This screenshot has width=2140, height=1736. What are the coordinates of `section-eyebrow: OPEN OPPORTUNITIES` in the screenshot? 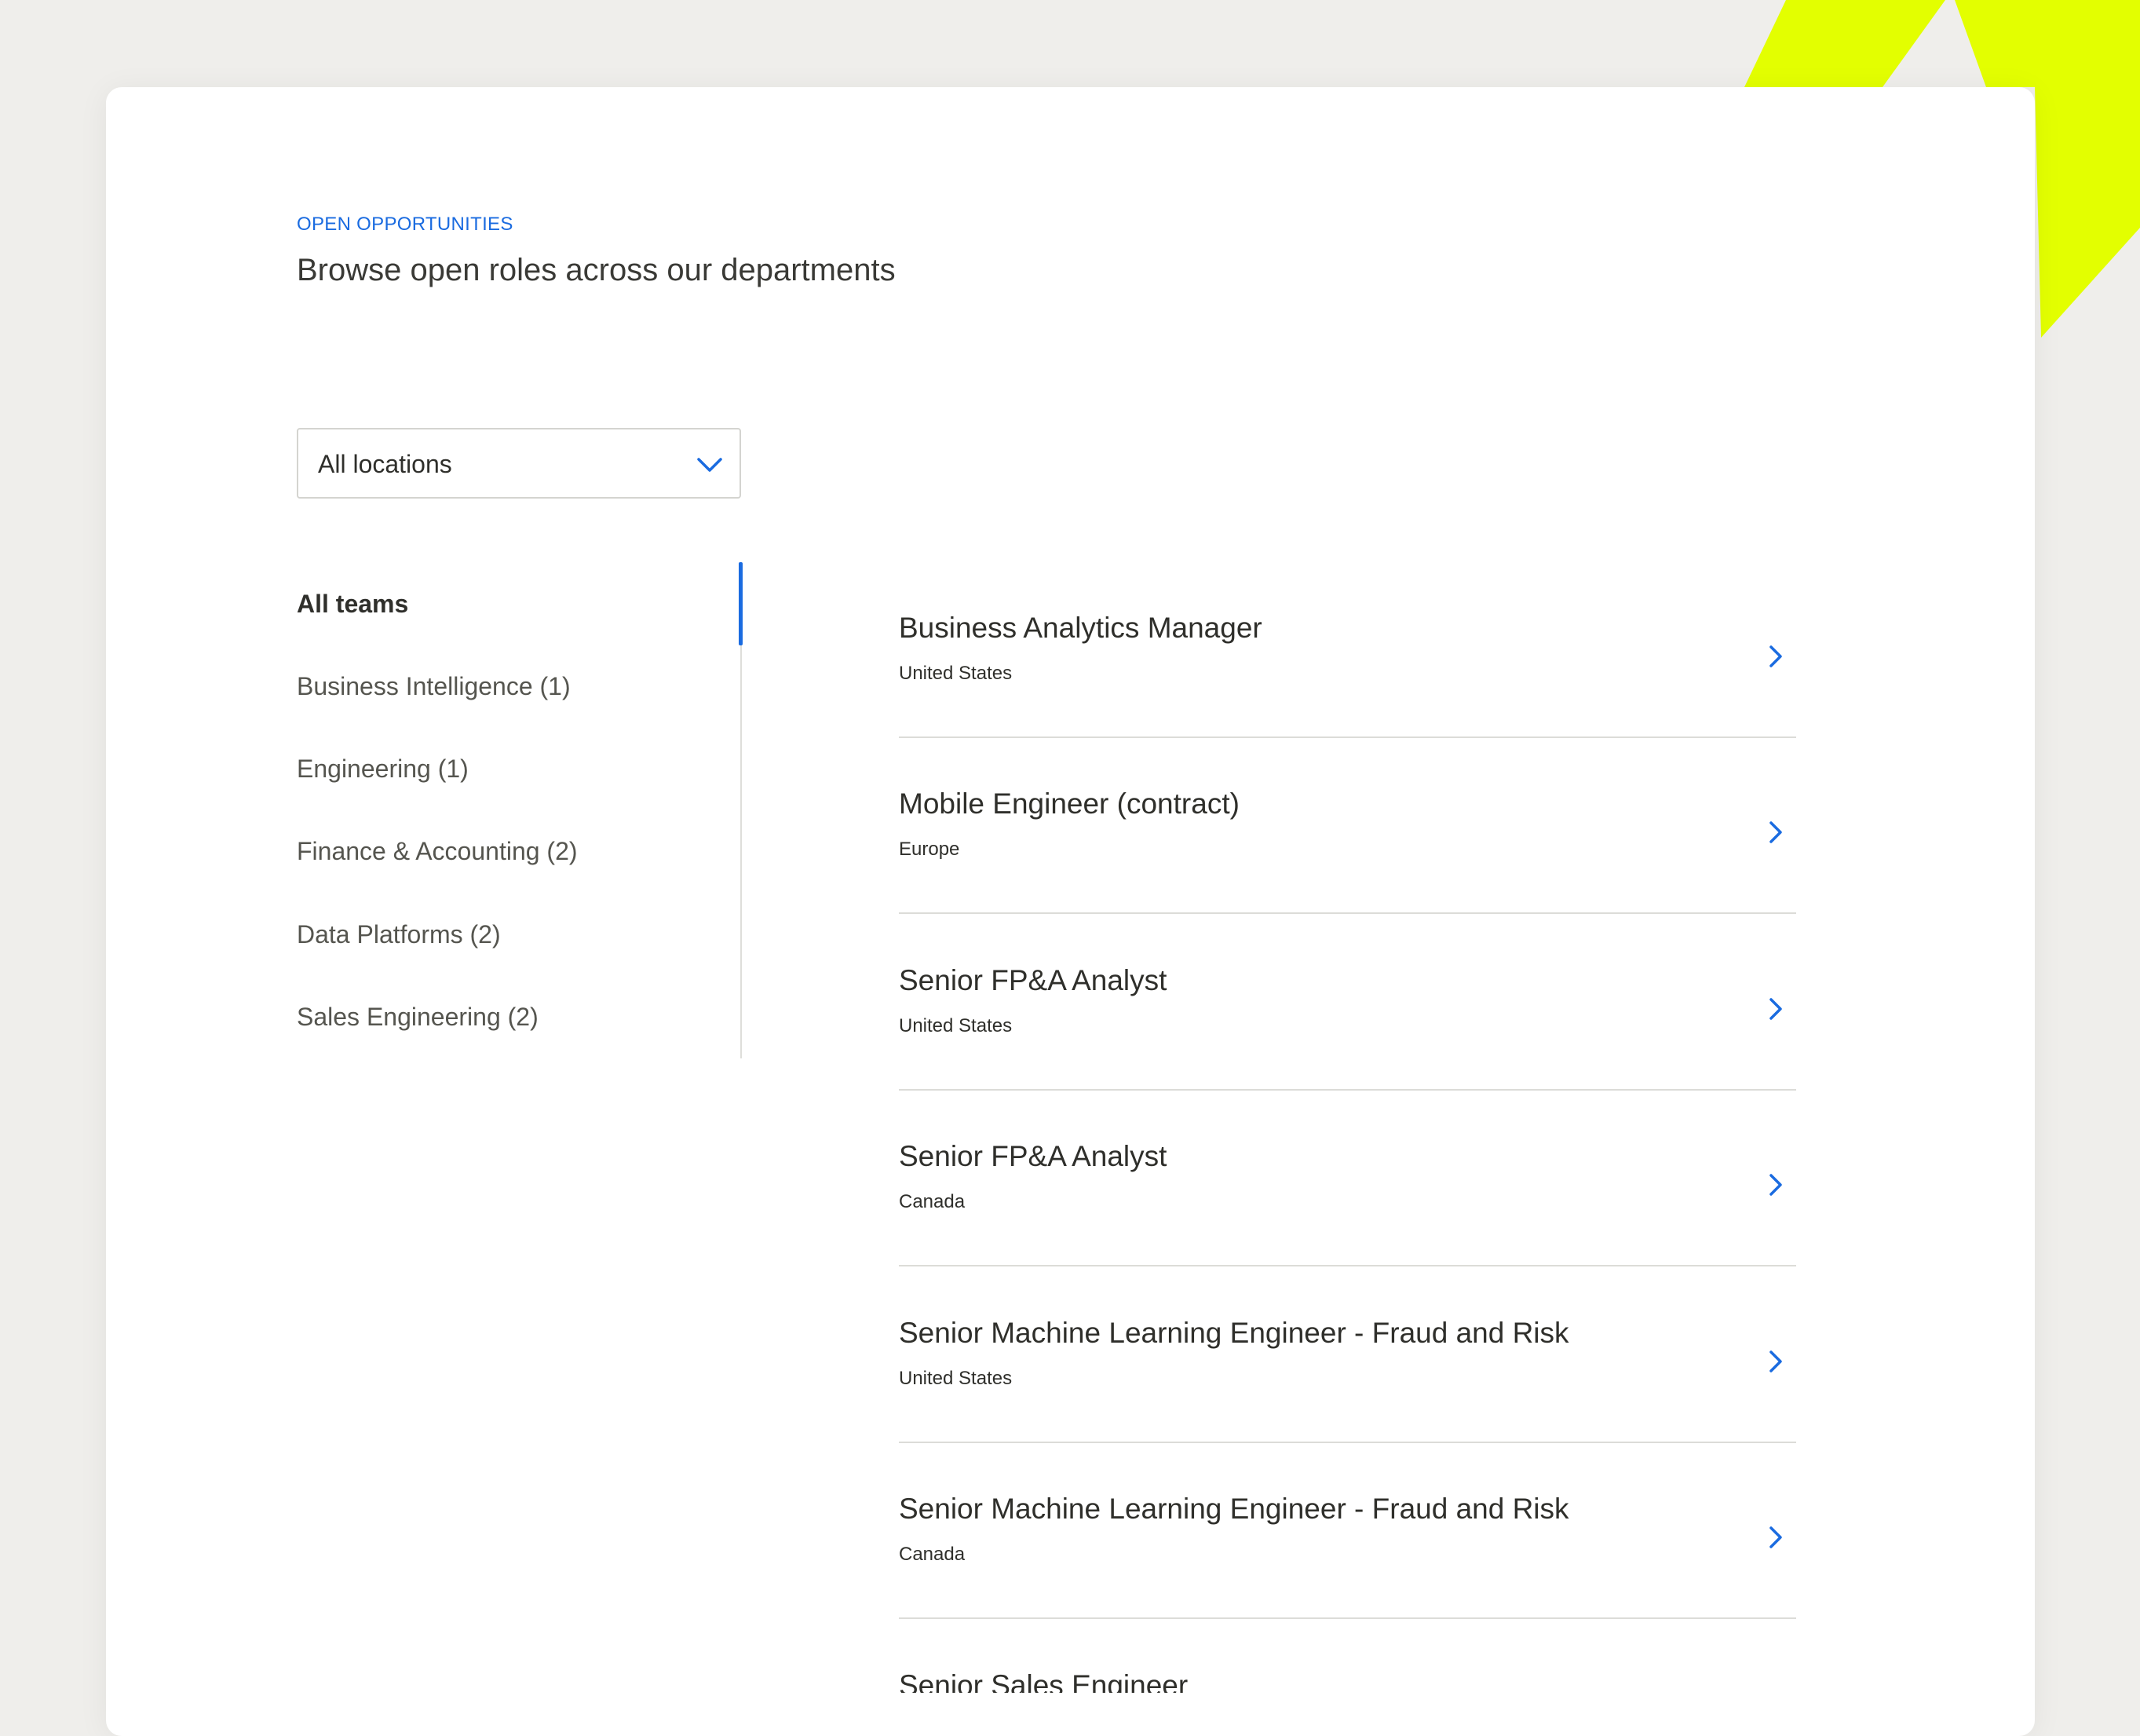 It's located at (405, 224).